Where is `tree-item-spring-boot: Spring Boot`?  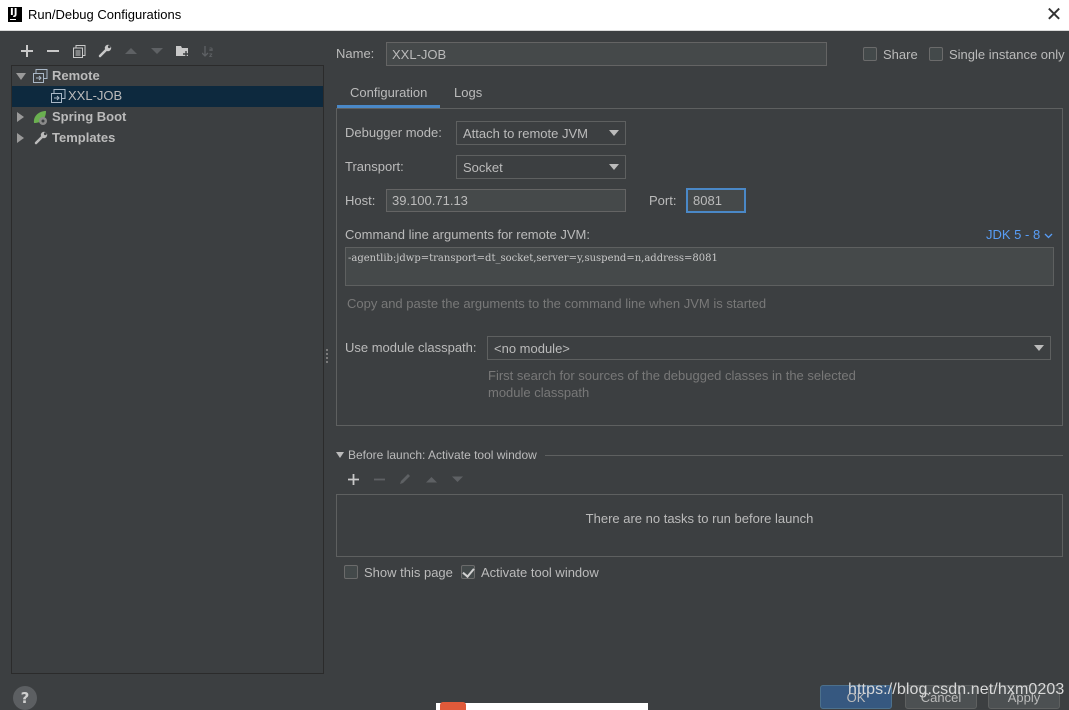
tree-item-spring-boot: Spring Boot is located at coordinates (167, 117).